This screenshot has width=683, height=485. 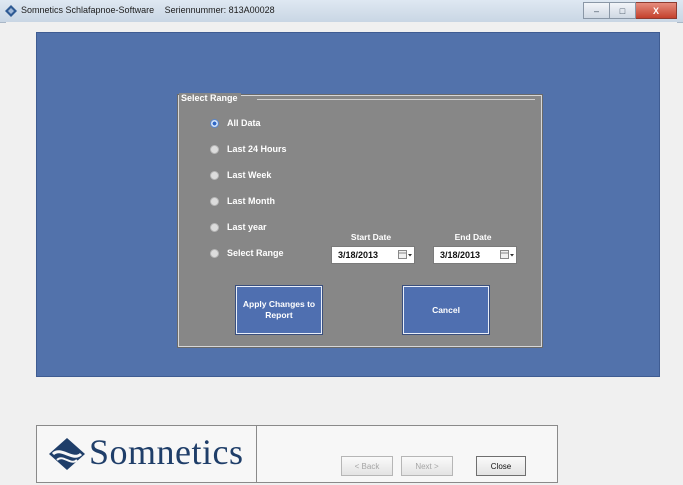 I want to click on somnetics-logo-icon, so click(x=67, y=454).